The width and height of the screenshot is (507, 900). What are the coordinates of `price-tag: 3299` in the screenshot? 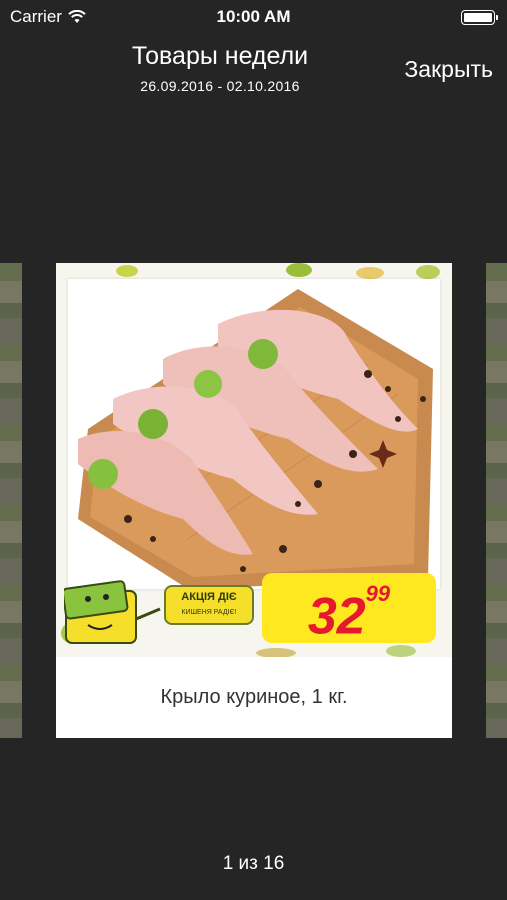 It's located at (349, 609).